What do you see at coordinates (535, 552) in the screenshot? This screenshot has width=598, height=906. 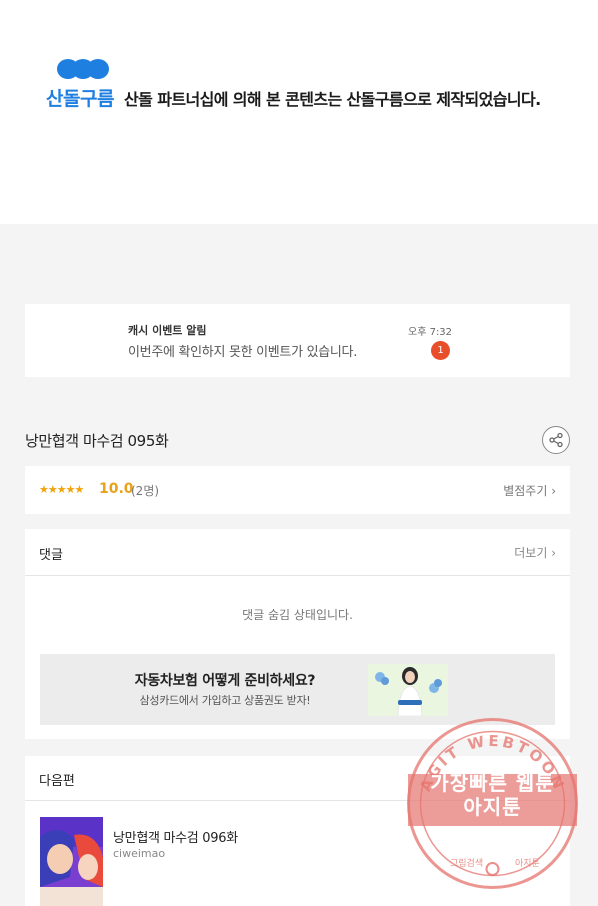 I see `comments-more-button: 더보기 ›` at bounding box center [535, 552].